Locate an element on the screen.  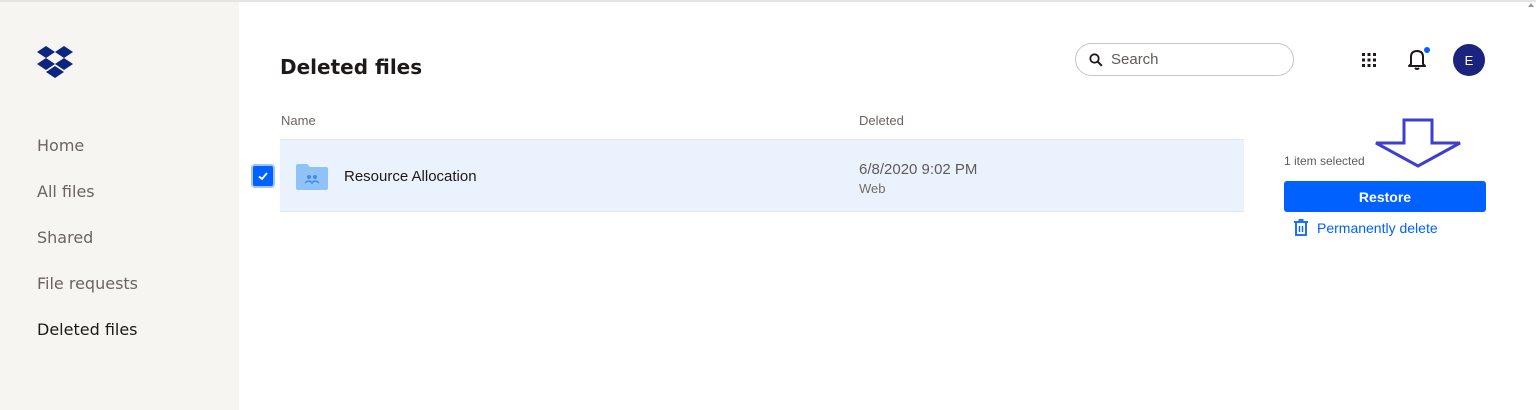
permanently-delete-link: Permanently delete is located at coordinates (1365, 227).